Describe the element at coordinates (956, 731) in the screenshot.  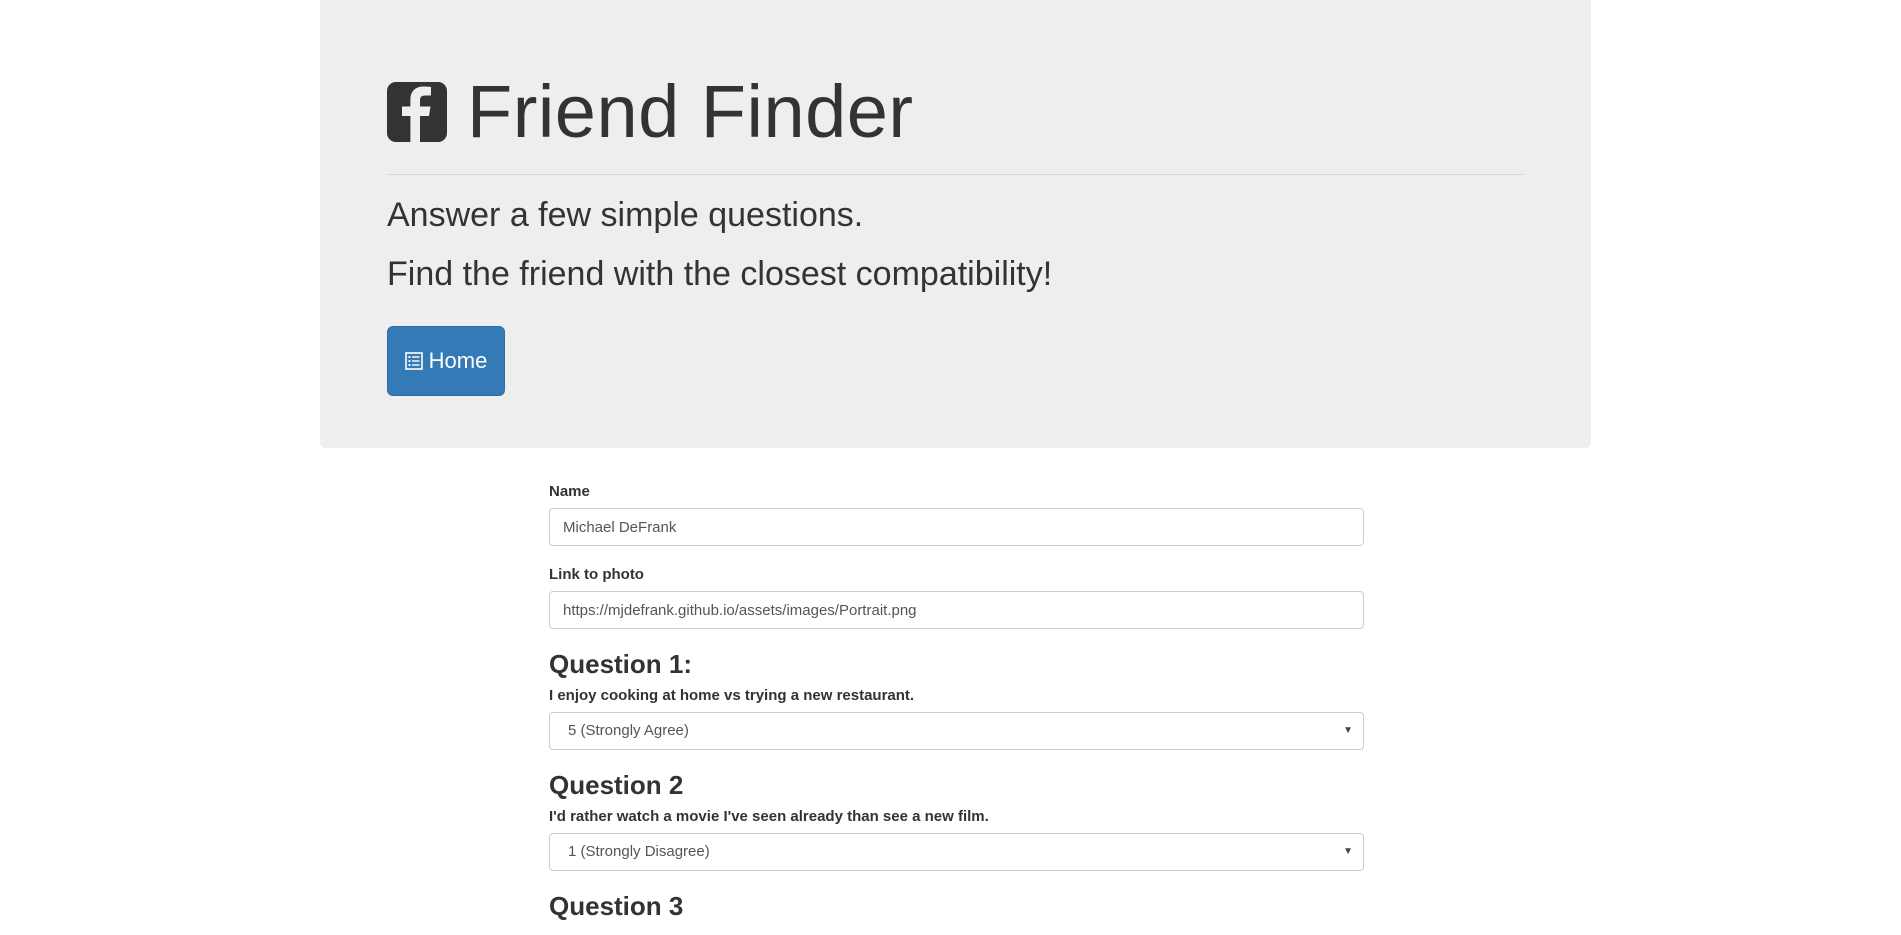
I see `question-1-select: 5 (Strongly Agree) ▼` at that location.